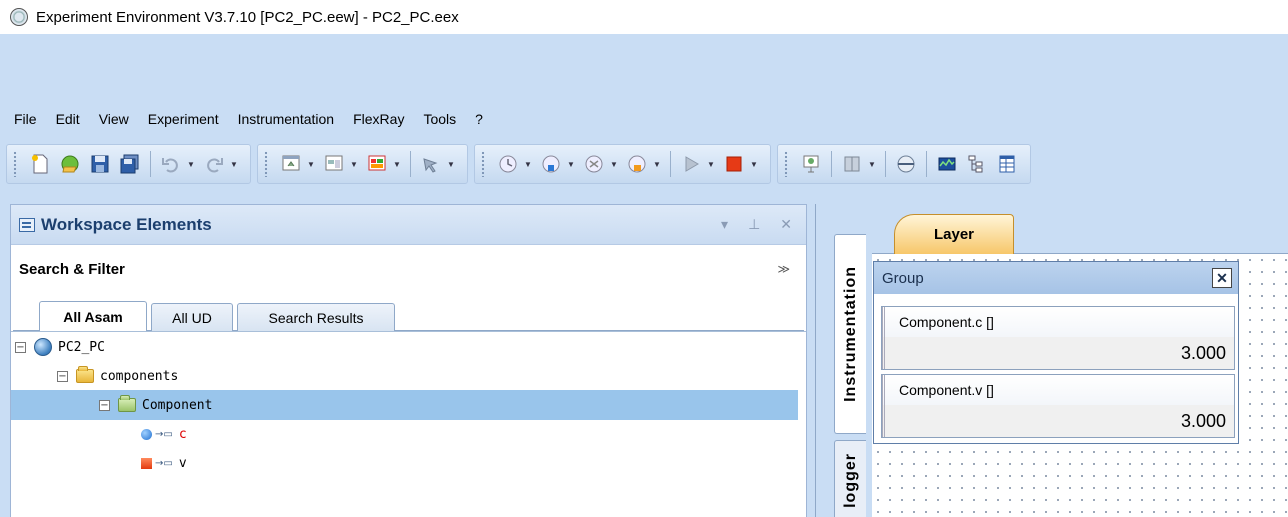  I want to click on measure-stop-icon, so click(594, 164).